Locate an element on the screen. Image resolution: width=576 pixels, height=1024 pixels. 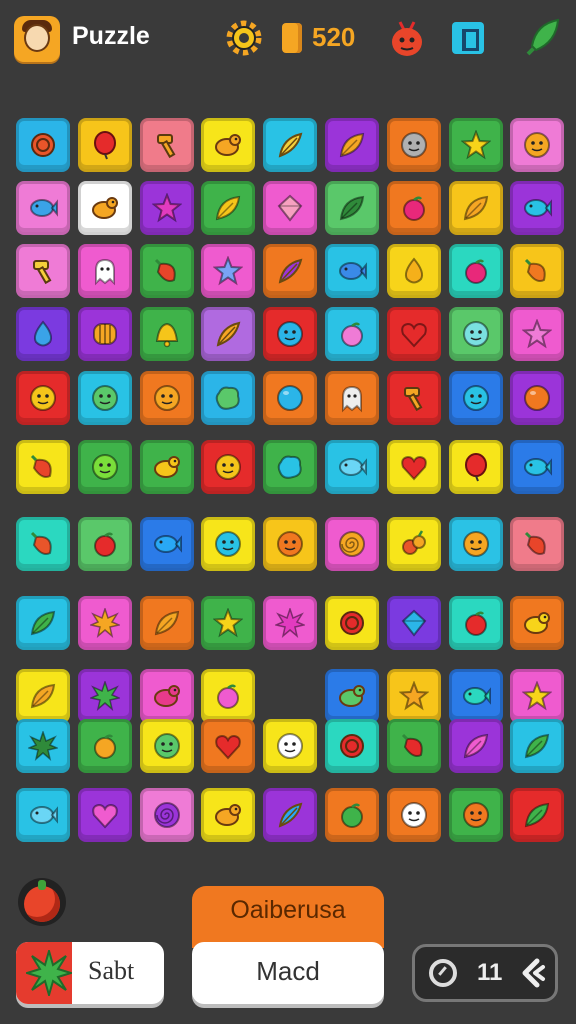
gear-icon is located at coordinates (244, 38).